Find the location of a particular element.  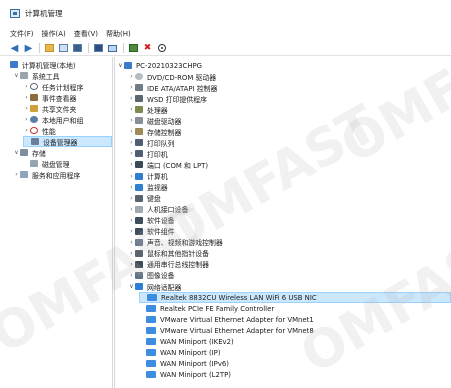

tree-item: 设备管理器 is located at coordinates (67, 141).